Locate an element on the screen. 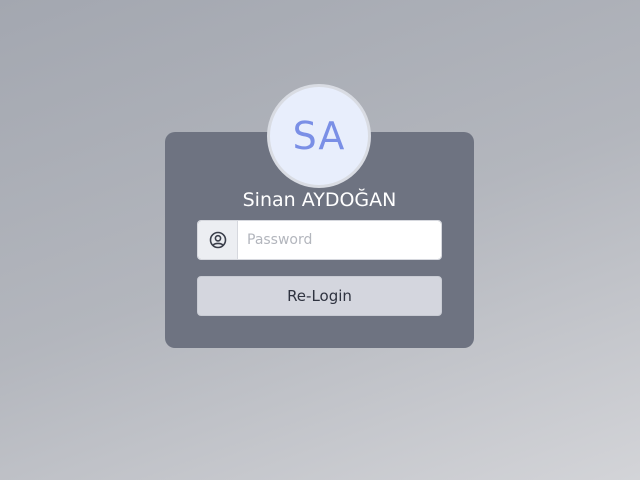 The height and width of the screenshot is (480, 640). avatar-initials: SA is located at coordinates (319, 136).